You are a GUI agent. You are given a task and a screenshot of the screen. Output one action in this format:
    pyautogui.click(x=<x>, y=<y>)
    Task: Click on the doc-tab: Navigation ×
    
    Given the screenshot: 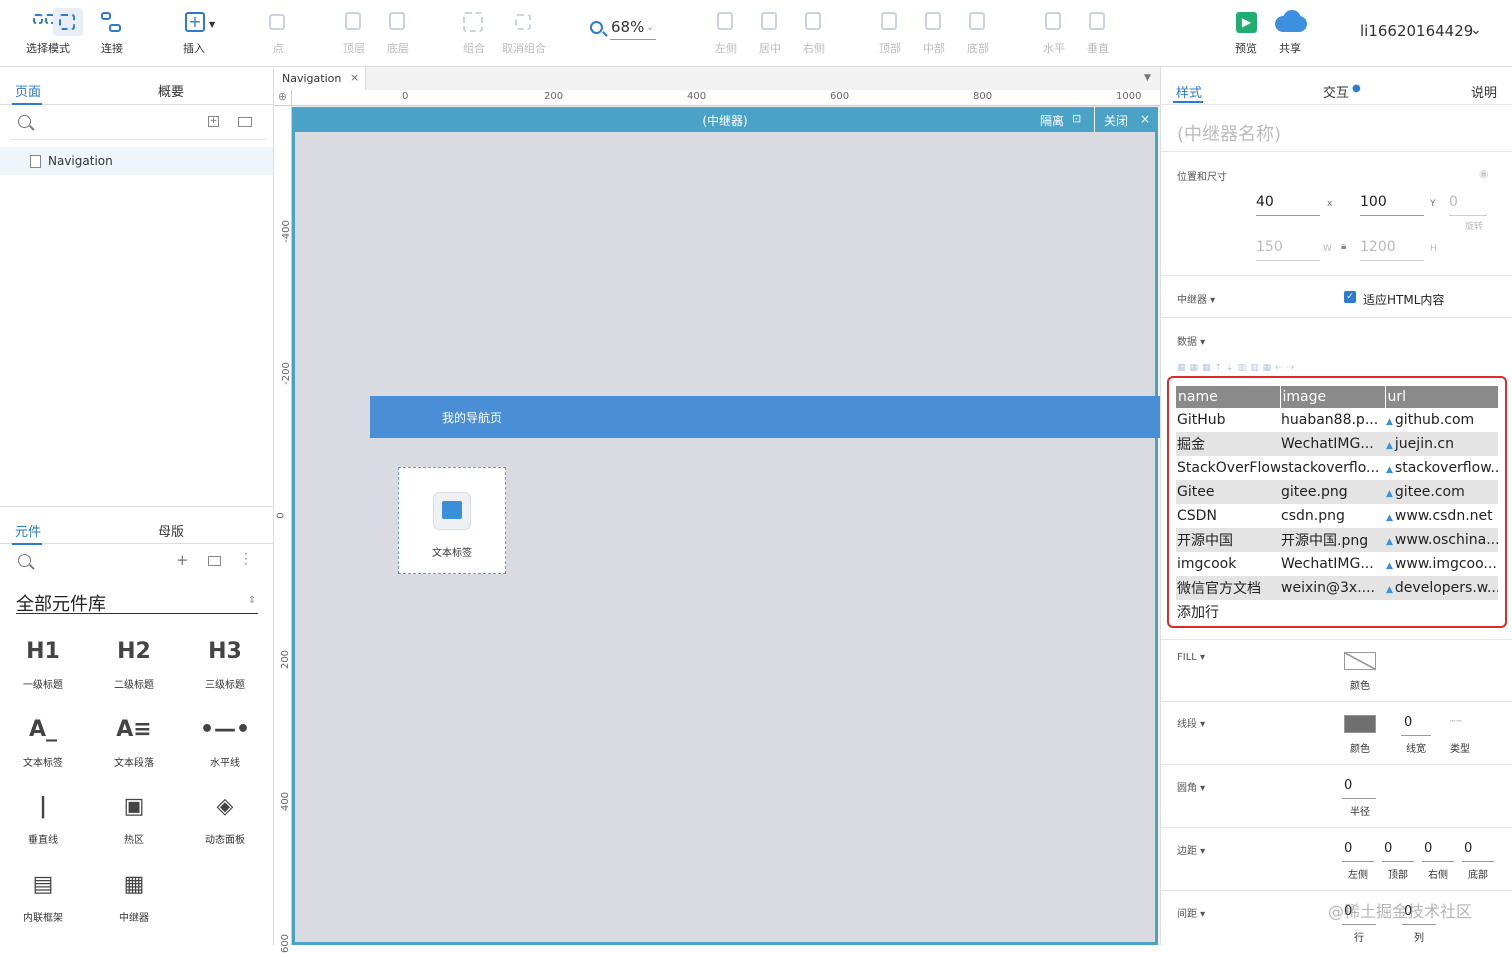 What is the action you would take?
    pyautogui.click(x=320, y=78)
    